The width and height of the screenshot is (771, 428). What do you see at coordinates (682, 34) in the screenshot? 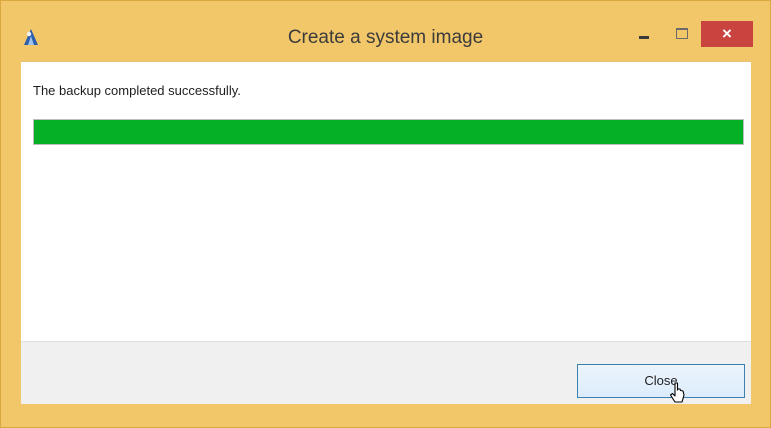
I see `maximize-button` at bounding box center [682, 34].